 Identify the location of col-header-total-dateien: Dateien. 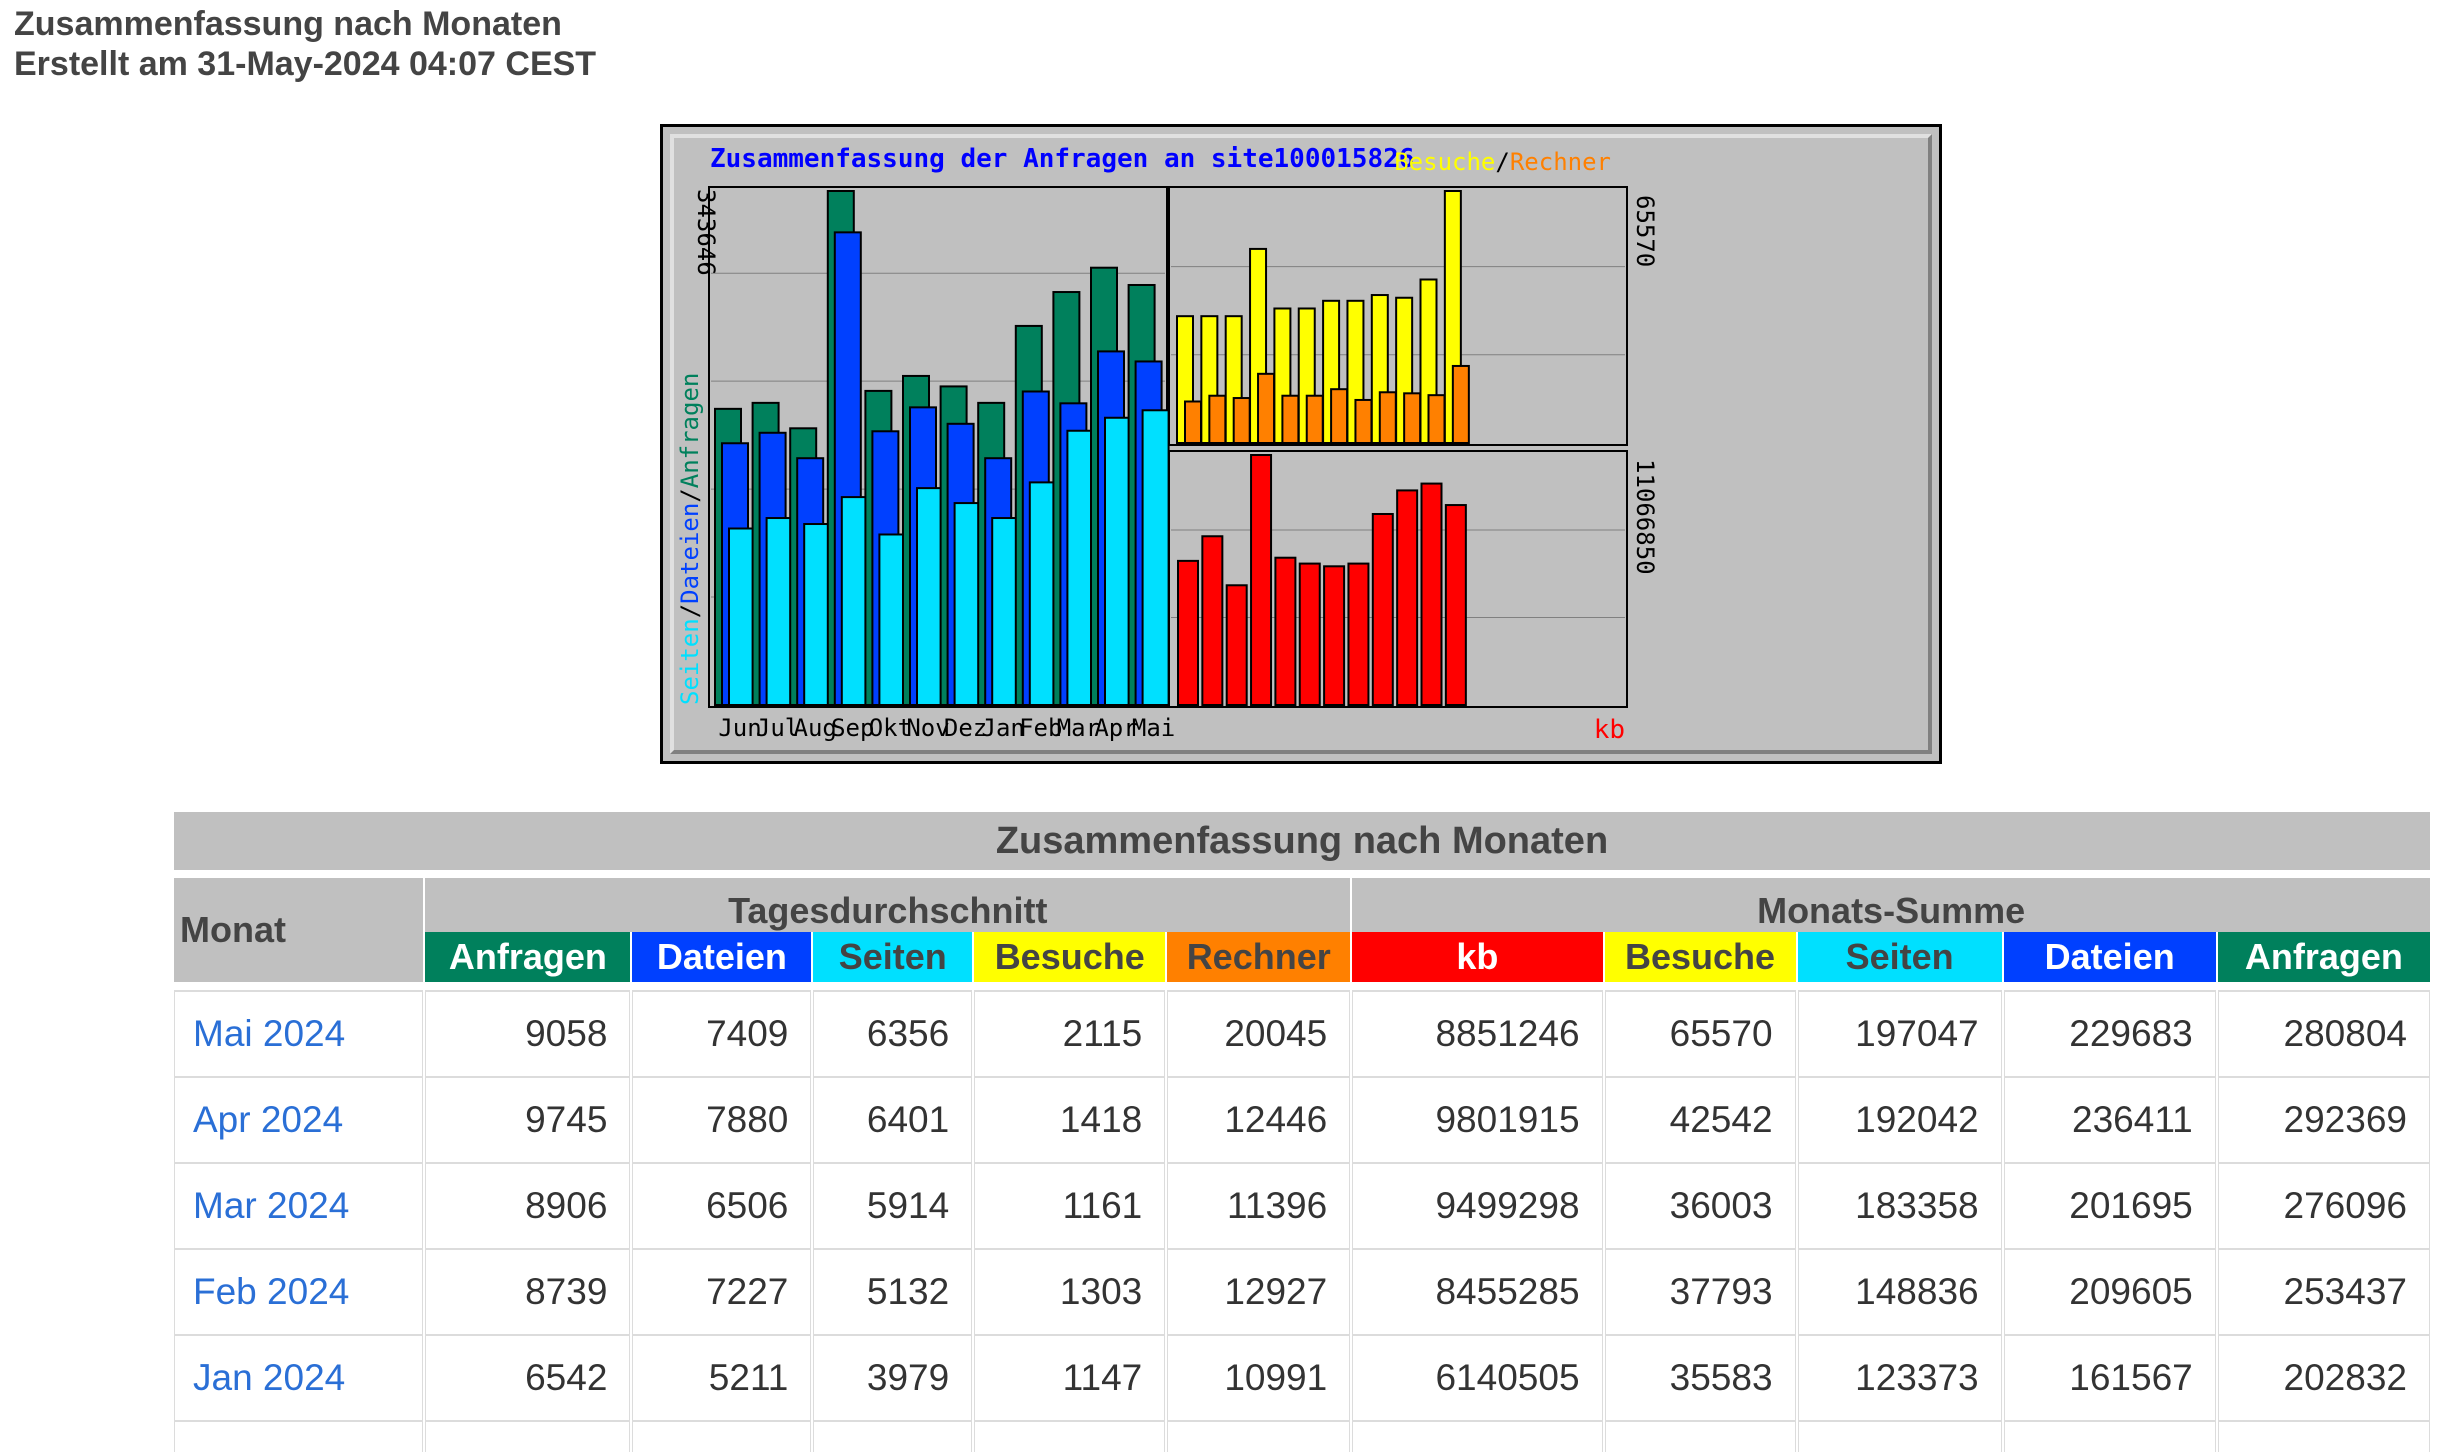
(2109, 957).